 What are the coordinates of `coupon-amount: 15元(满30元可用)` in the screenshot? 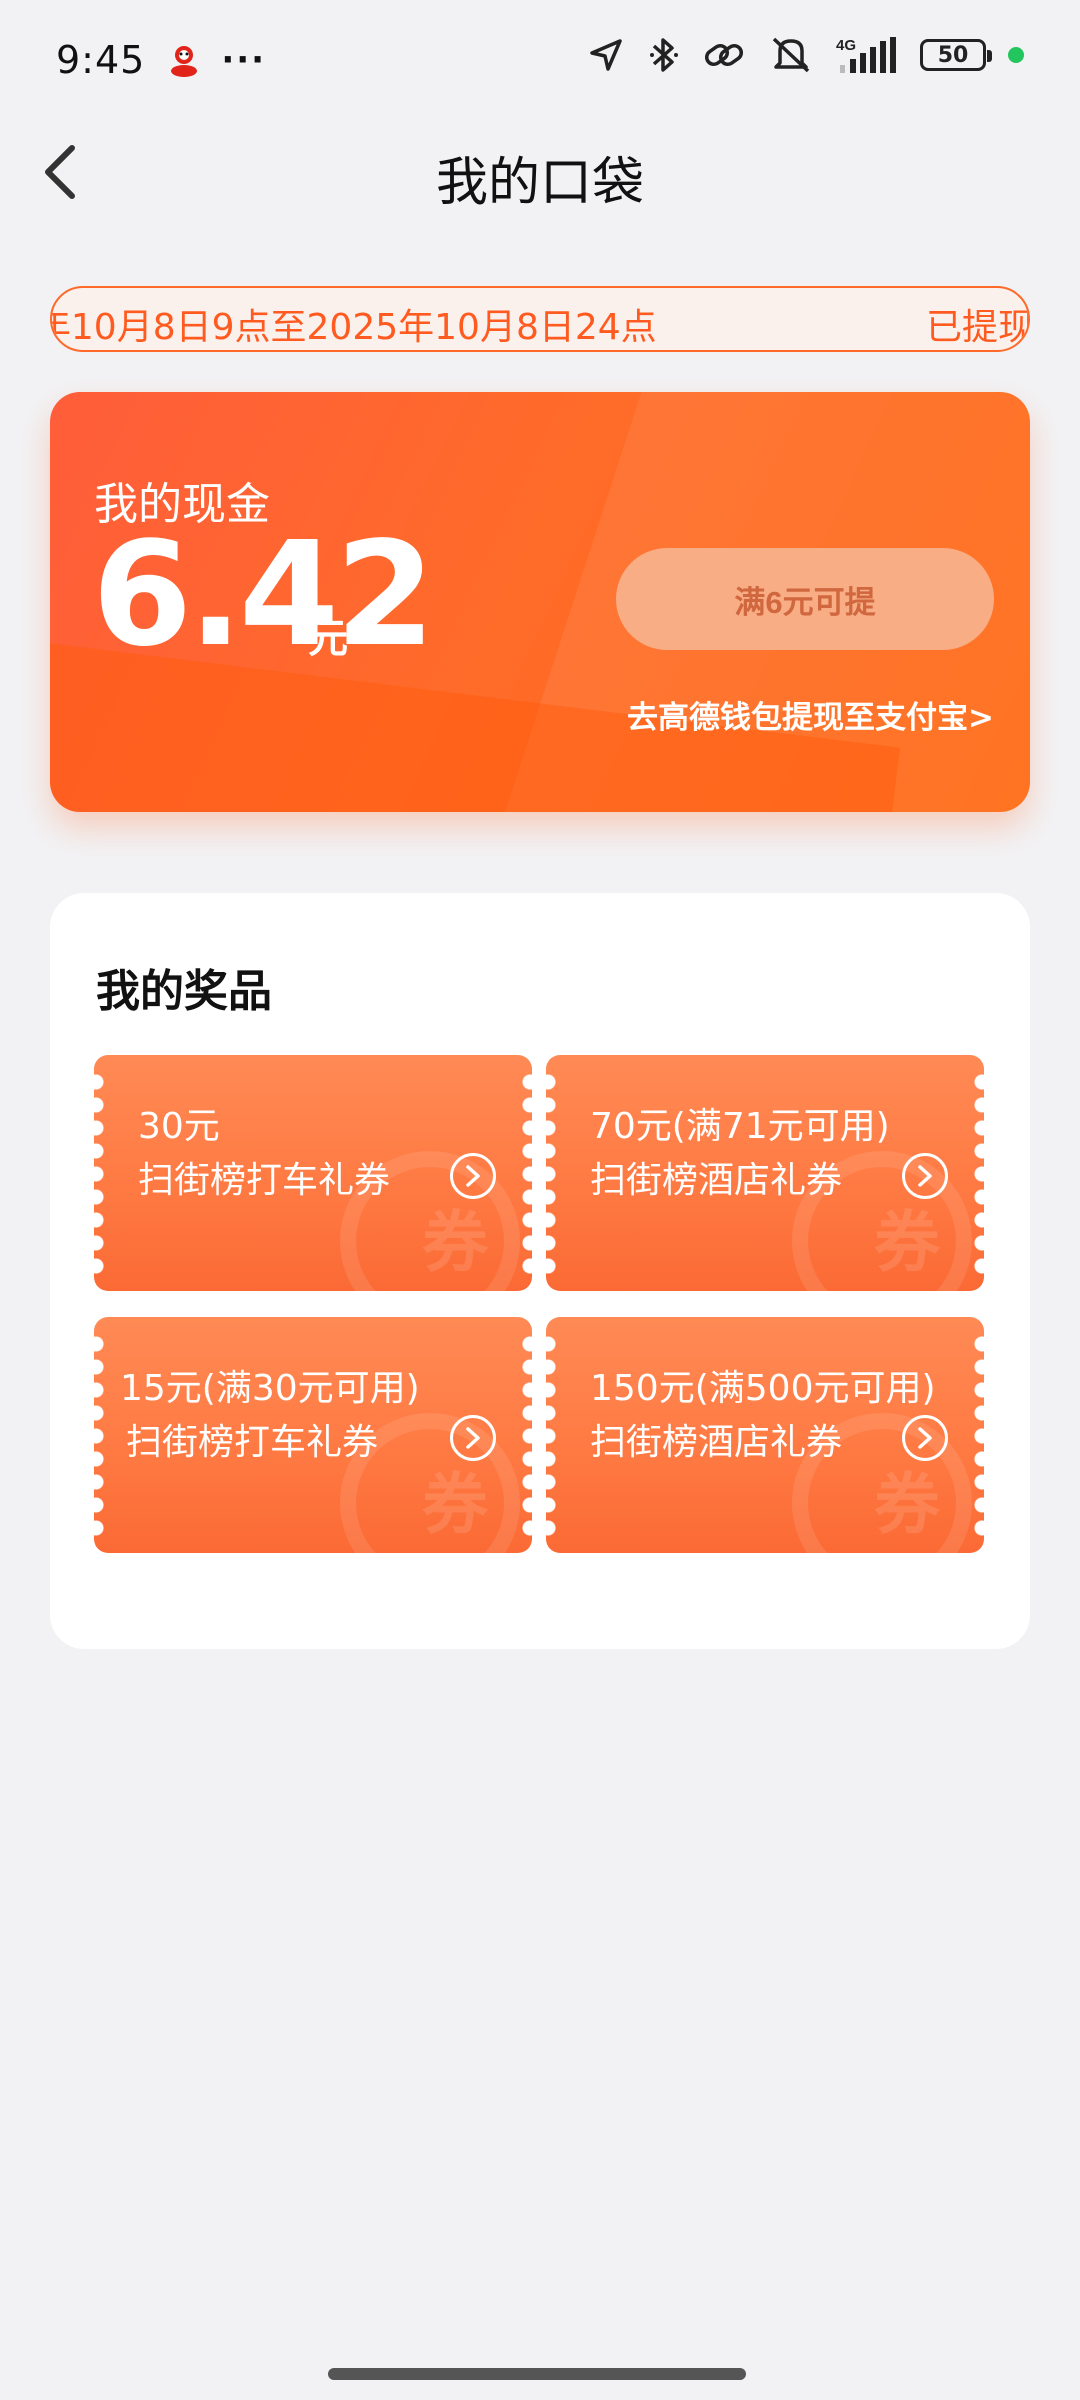 It's located at (270, 1388).